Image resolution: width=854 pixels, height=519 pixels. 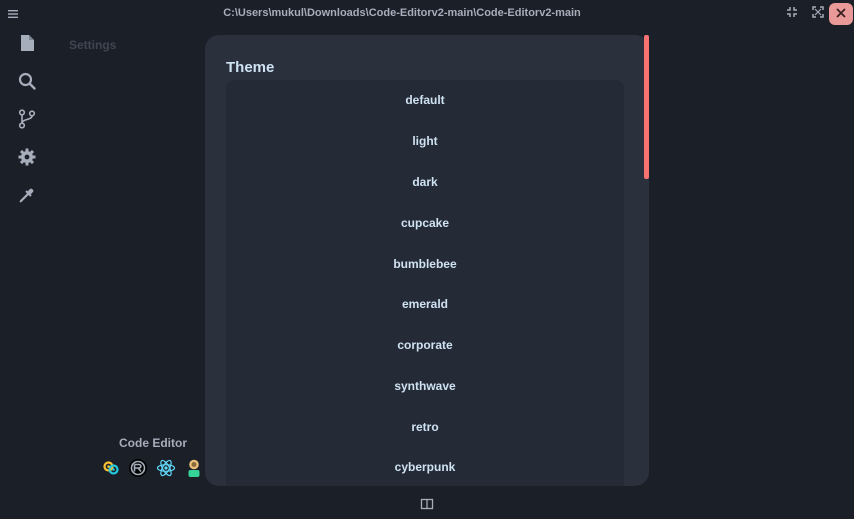 I want to click on minimize-button, so click(x=792, y=14).